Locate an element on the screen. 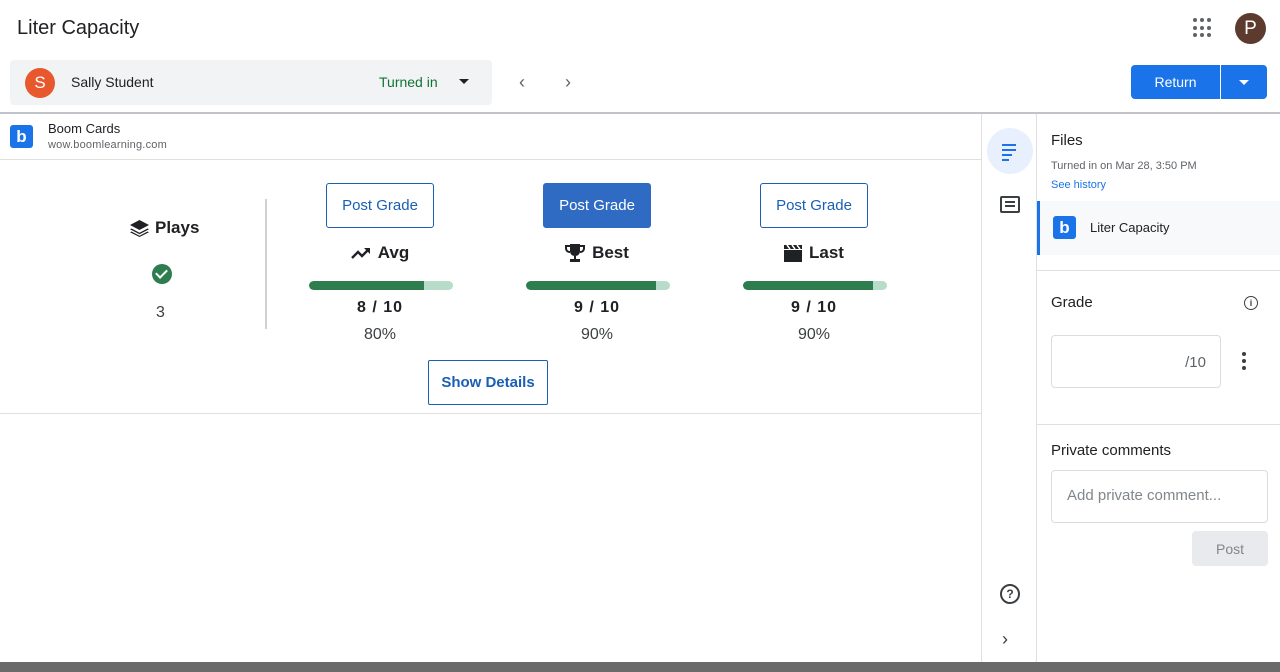  progress-bar-last is located at coordinates (815, 285).